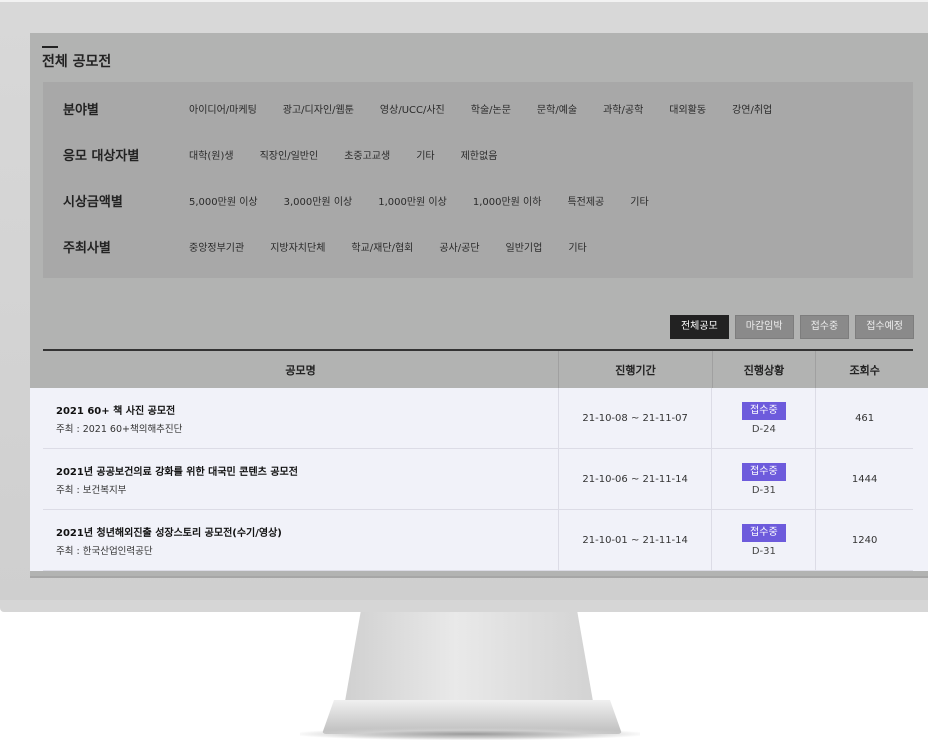  I want to click on filter-option: 영상/UCC/사진, so click(412, 108).